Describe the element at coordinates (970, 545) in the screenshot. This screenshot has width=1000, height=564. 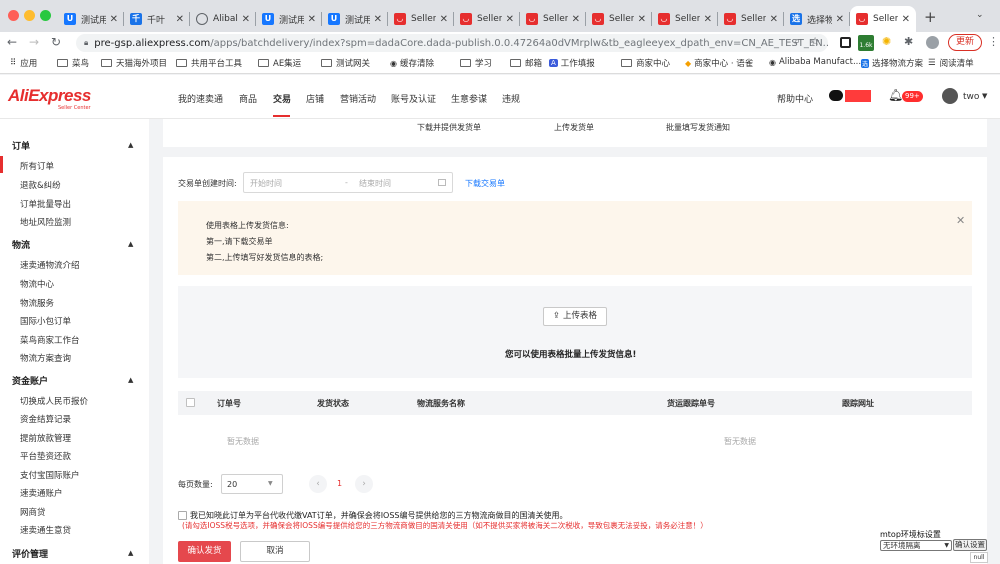
I see `mtop-confirm-button: 确认设置` at that location.